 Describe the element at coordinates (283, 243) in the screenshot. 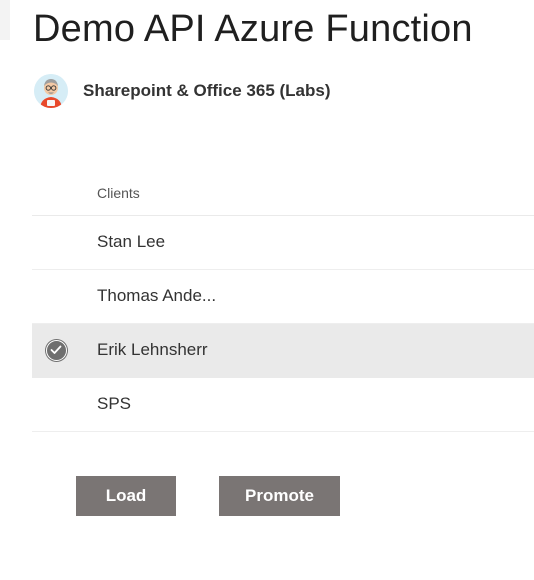

I see `list-row: Stan Lee` at that location.